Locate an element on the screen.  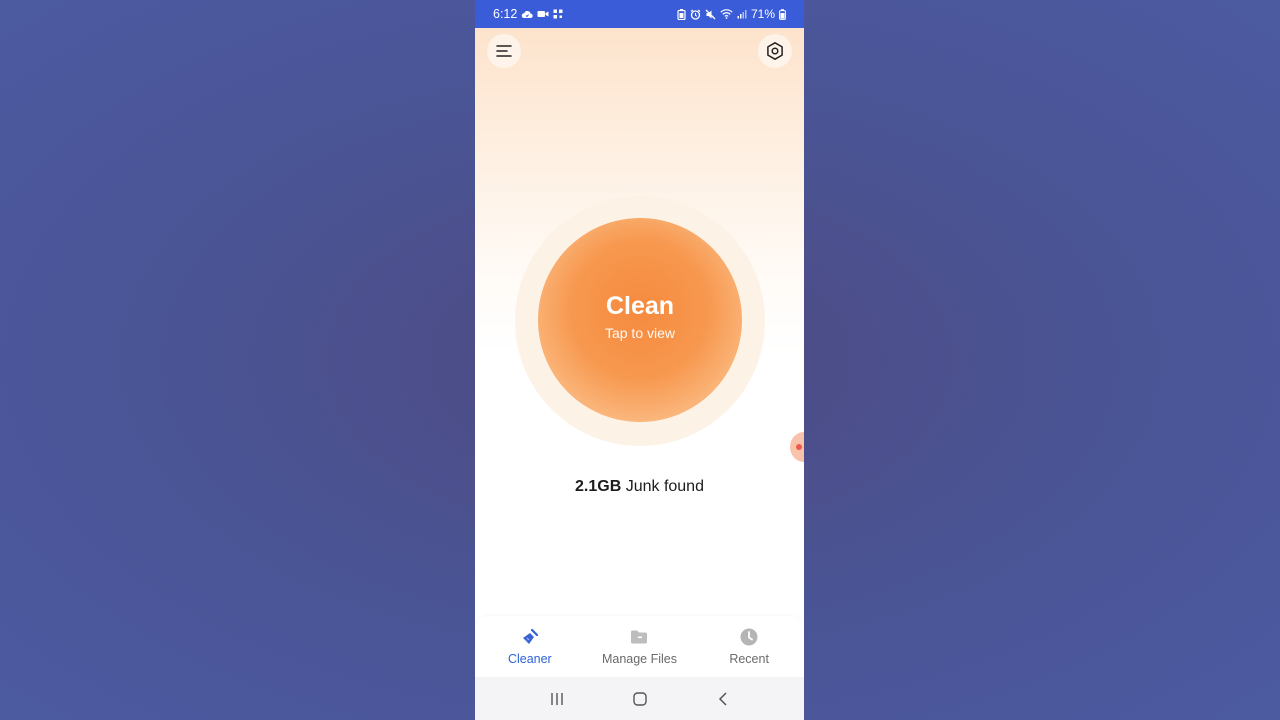
broom-icon is located at coordinates (530, 637).